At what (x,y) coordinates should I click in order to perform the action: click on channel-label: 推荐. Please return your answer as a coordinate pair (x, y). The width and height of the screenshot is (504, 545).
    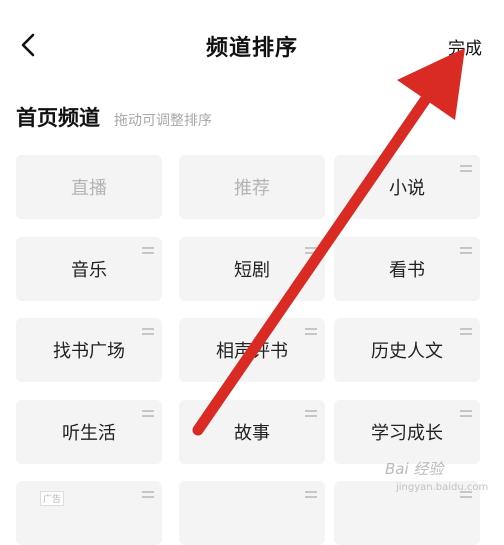
    Looking at the image, I should click on (252, 188).